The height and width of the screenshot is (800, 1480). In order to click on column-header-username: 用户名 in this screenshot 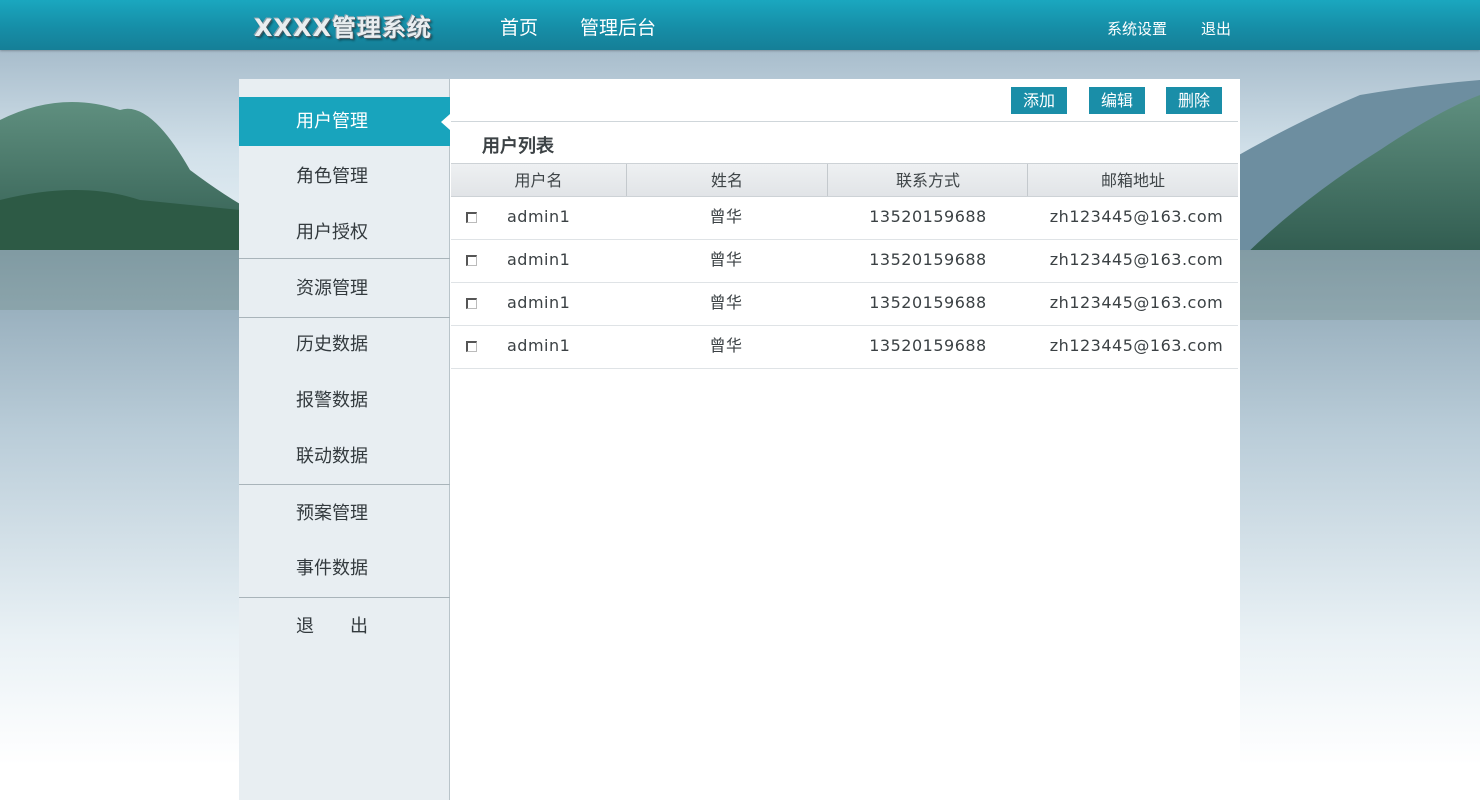, I will do `click(538, 180)`.